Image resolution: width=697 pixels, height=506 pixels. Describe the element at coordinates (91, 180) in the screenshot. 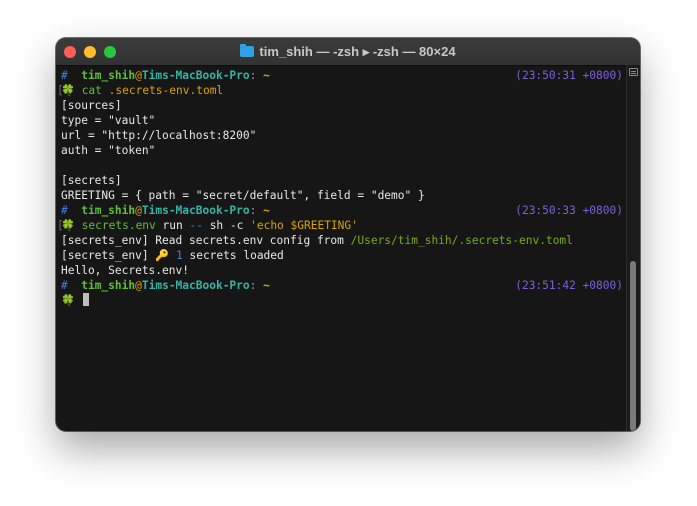

I see `output-line: [secrets]` at that location.